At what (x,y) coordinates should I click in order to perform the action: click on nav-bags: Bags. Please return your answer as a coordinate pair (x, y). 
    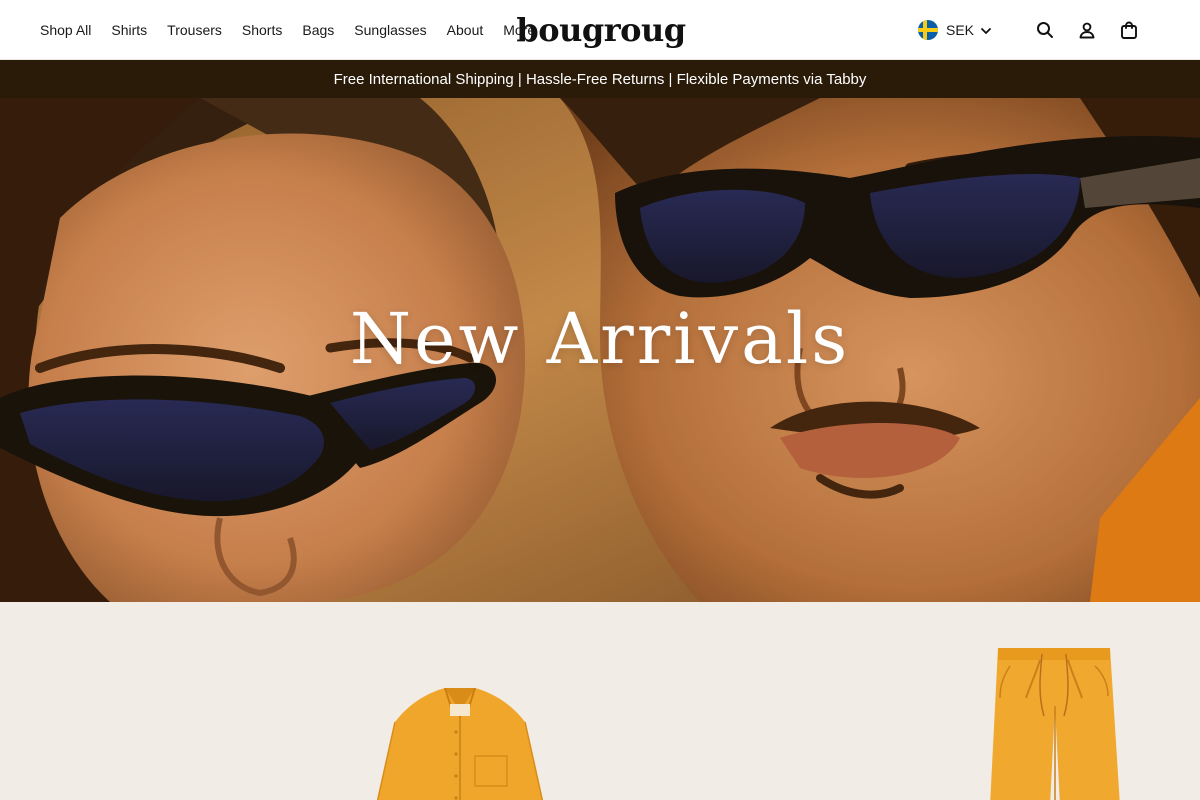
    Looking at the image, I should click on (318, 30).